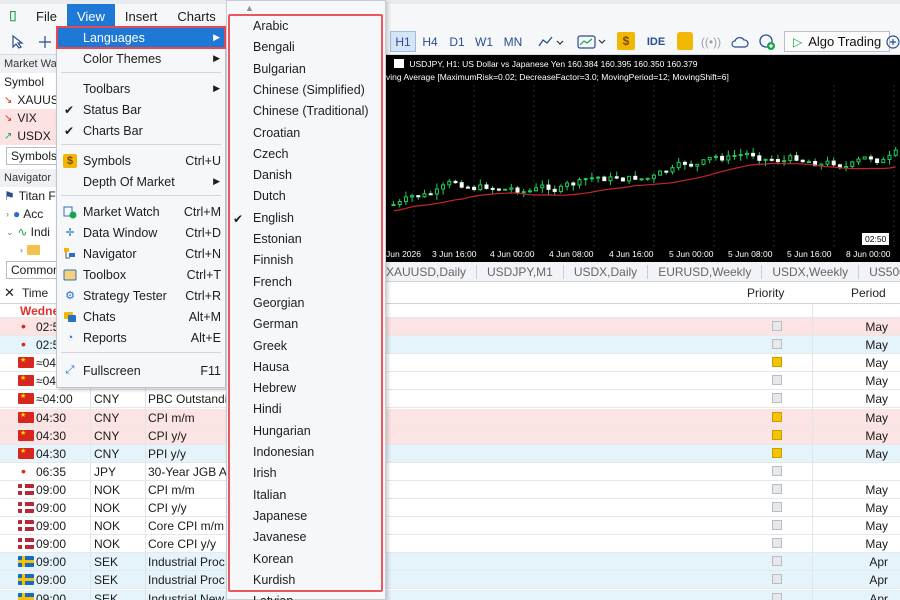 Image resolution: width=900 pixels, height=600 pixels. What do you see at coordinates (315, 409) in the screenshot?
I see `language-item: Hindi` at bounding box center [315, 409].